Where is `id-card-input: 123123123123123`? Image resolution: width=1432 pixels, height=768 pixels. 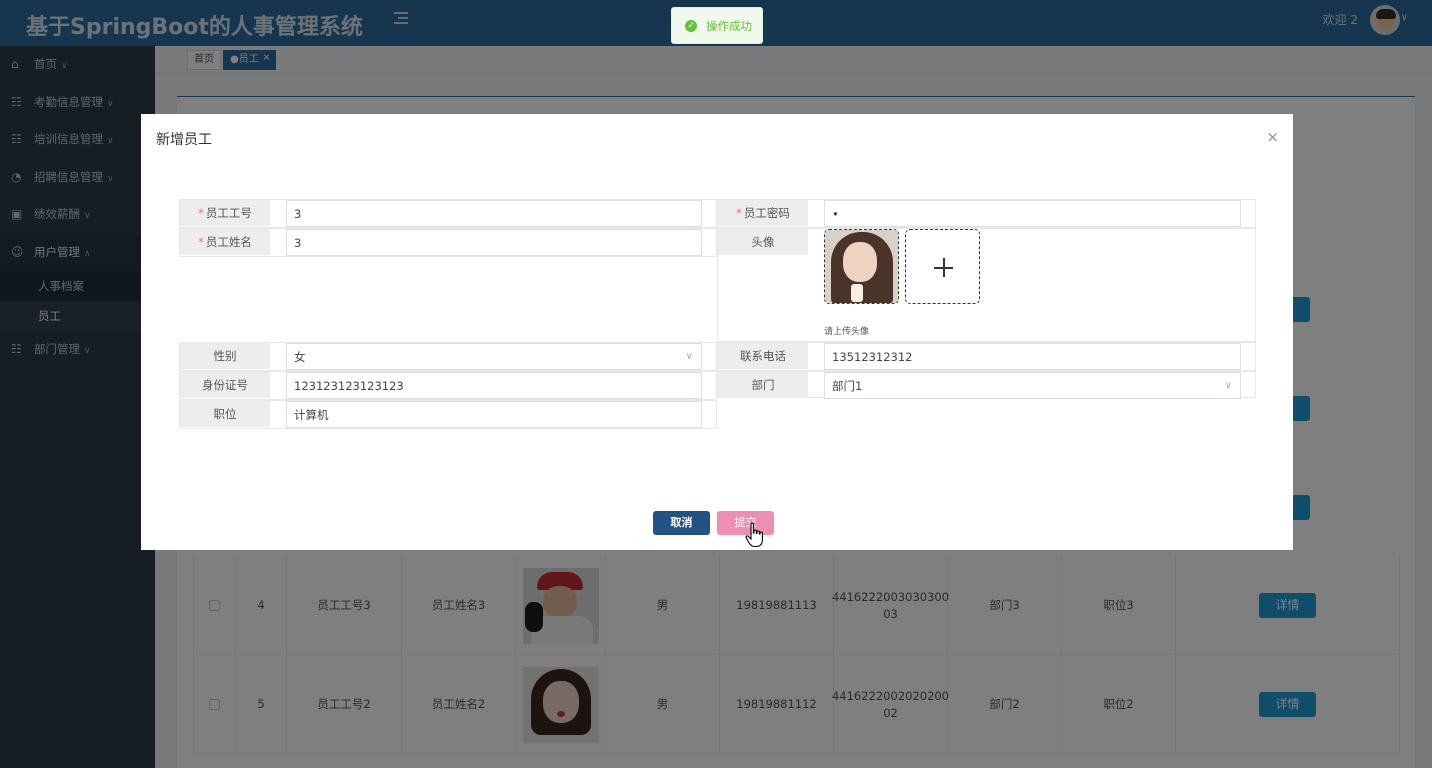 id-card-input: 123123123123123 is located at coordinates (494, 385).